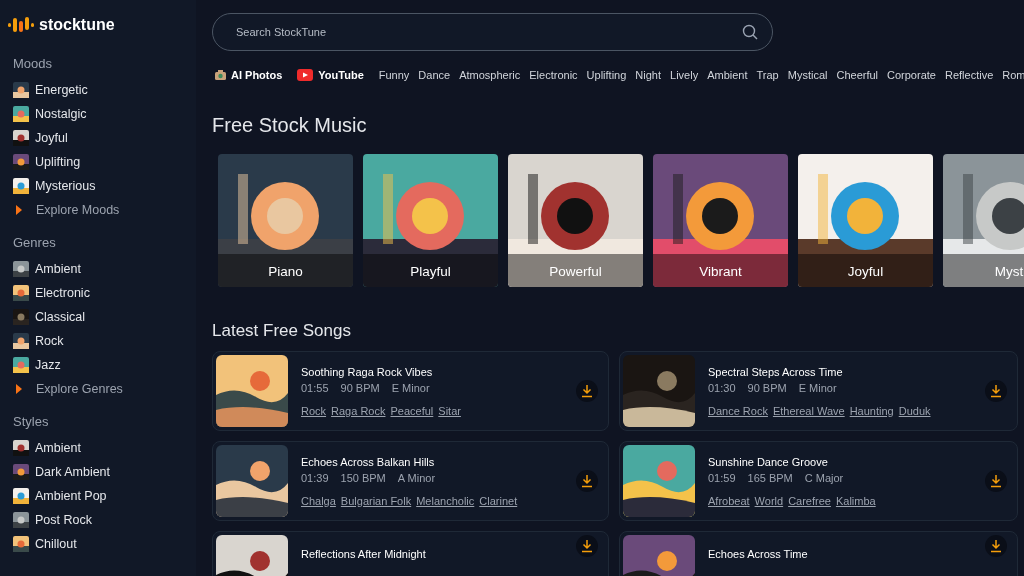 The height and width of the screenshot is (576, 1024). I want to click on sidebar-link: Mysterious, so click(65, 186).